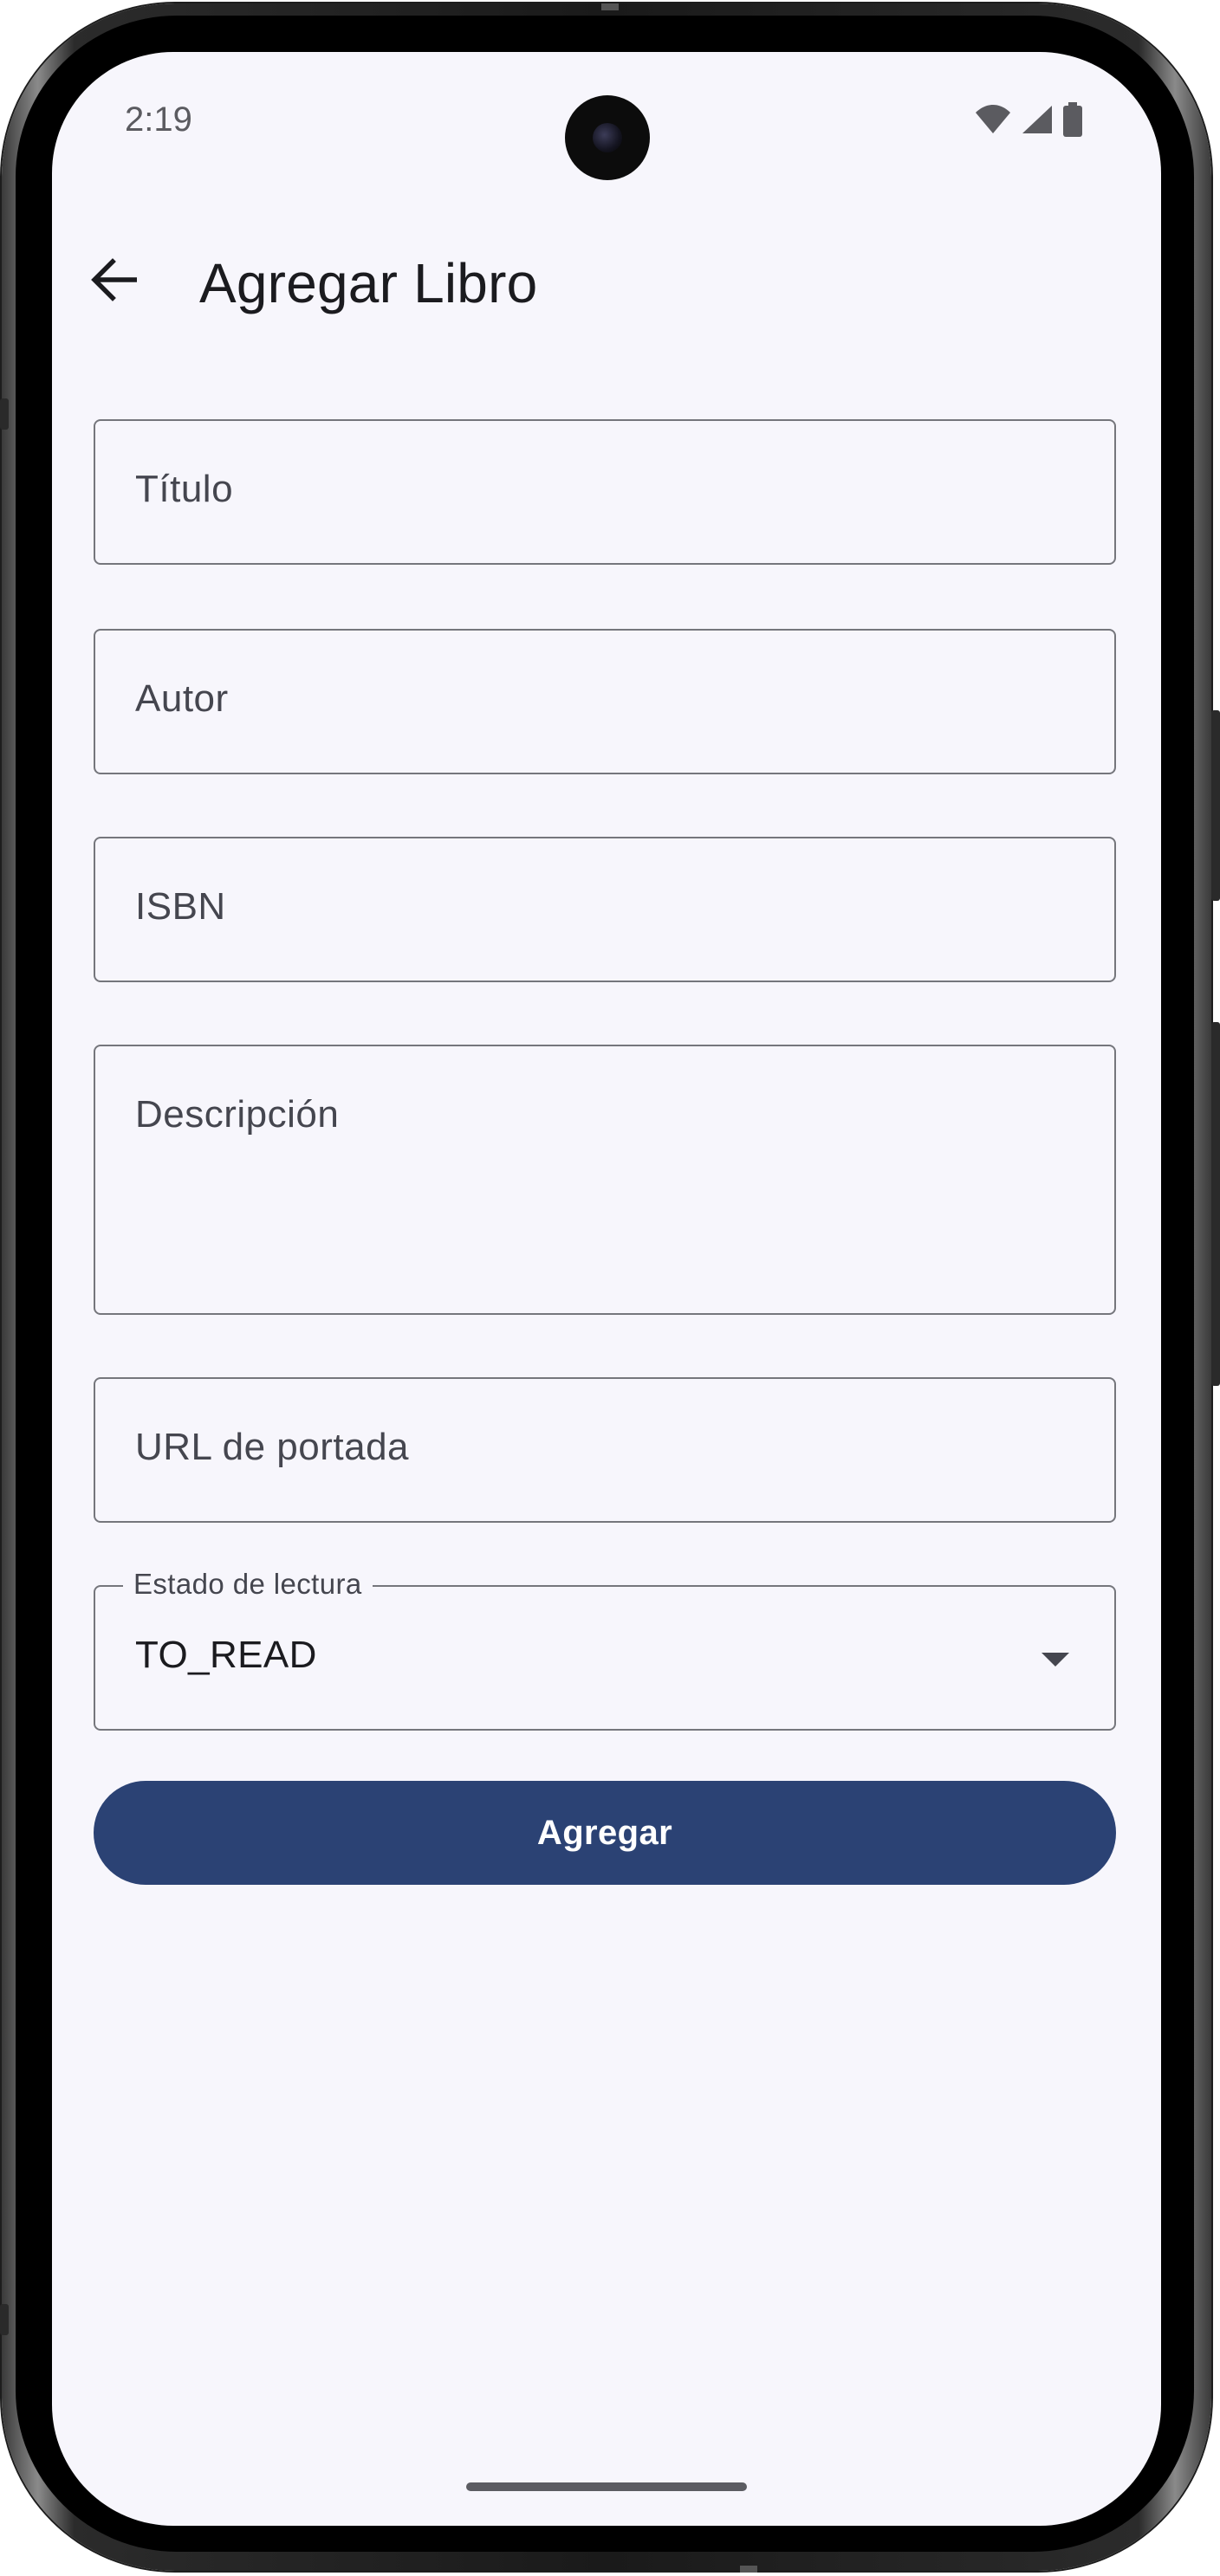  I want to click on volume-button, so click(1215, 805).